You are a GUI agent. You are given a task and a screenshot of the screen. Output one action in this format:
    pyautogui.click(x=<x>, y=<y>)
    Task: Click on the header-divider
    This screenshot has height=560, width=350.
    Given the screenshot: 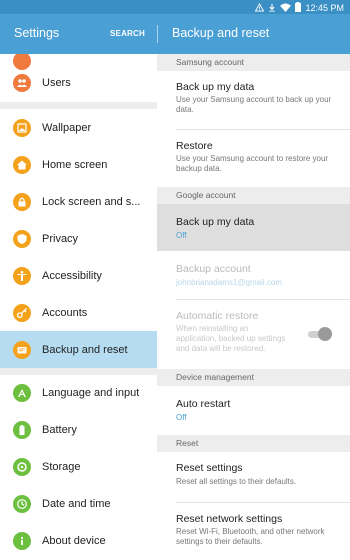 What is the action you would take?
    pyautogui.click(x=157, y=34)
    